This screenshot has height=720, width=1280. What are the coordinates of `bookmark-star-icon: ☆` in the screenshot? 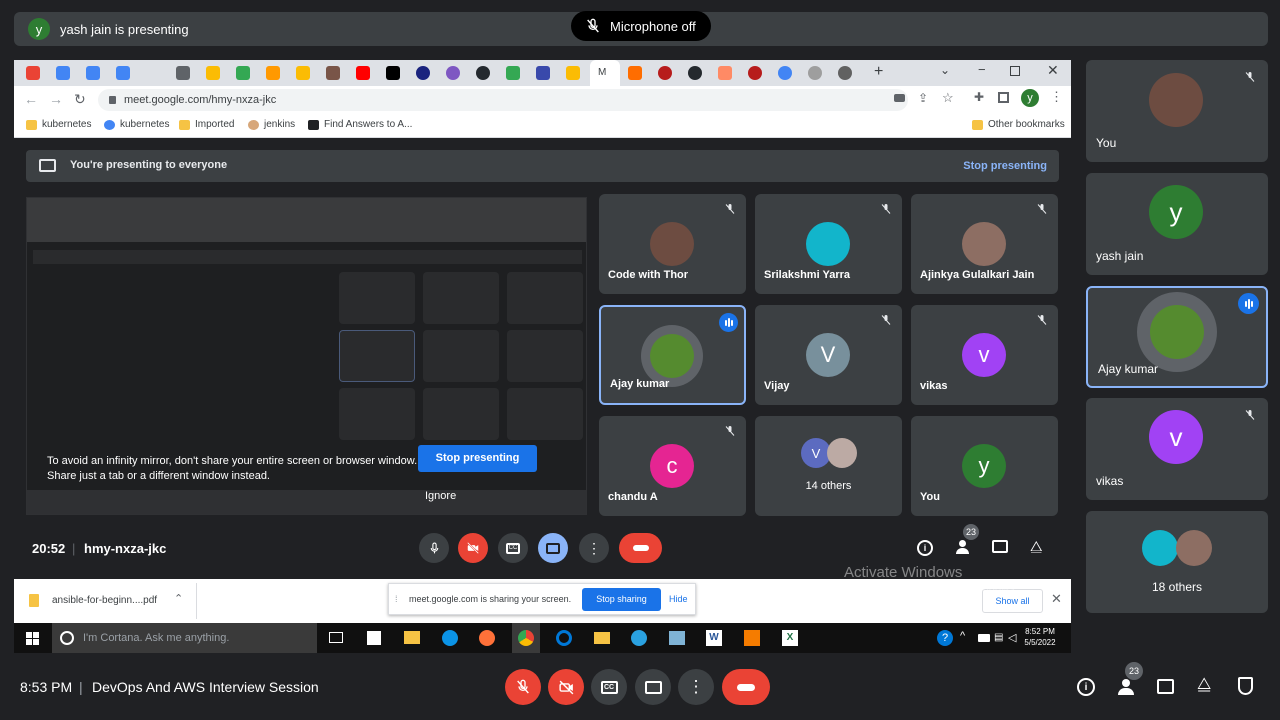 It's located at (948, 98).